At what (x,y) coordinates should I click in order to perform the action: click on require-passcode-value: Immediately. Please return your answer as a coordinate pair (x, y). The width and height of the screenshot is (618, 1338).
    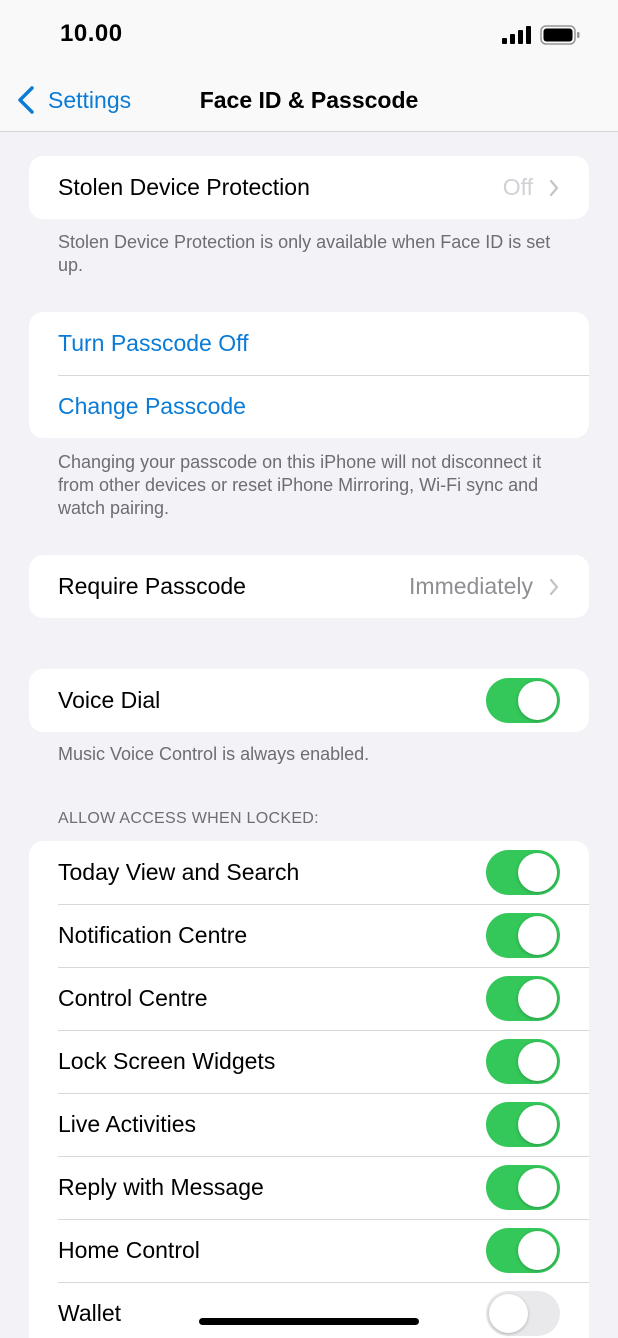
    Looking at the image, I should click on (471, 586).